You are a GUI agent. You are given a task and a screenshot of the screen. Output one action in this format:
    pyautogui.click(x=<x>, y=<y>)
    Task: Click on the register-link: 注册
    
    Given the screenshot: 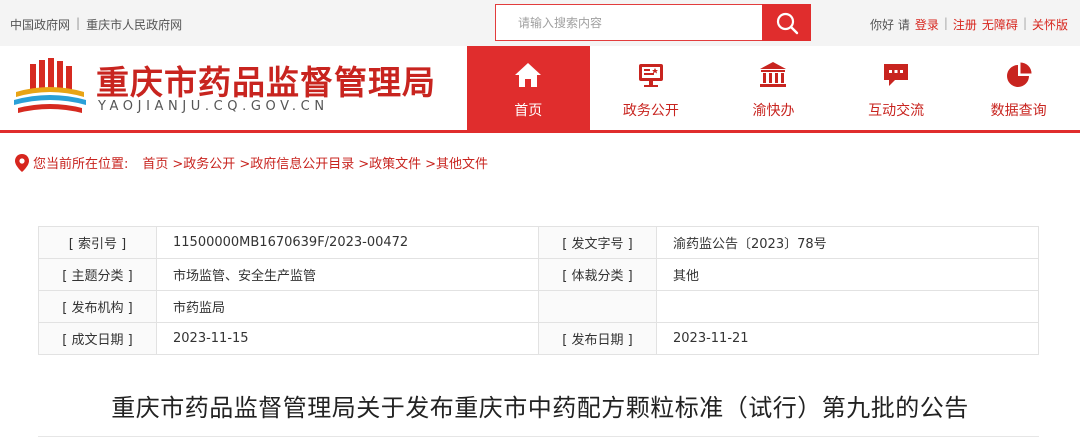 What is the action you would take?
    pyautogui.click(x=965, y=24)
    